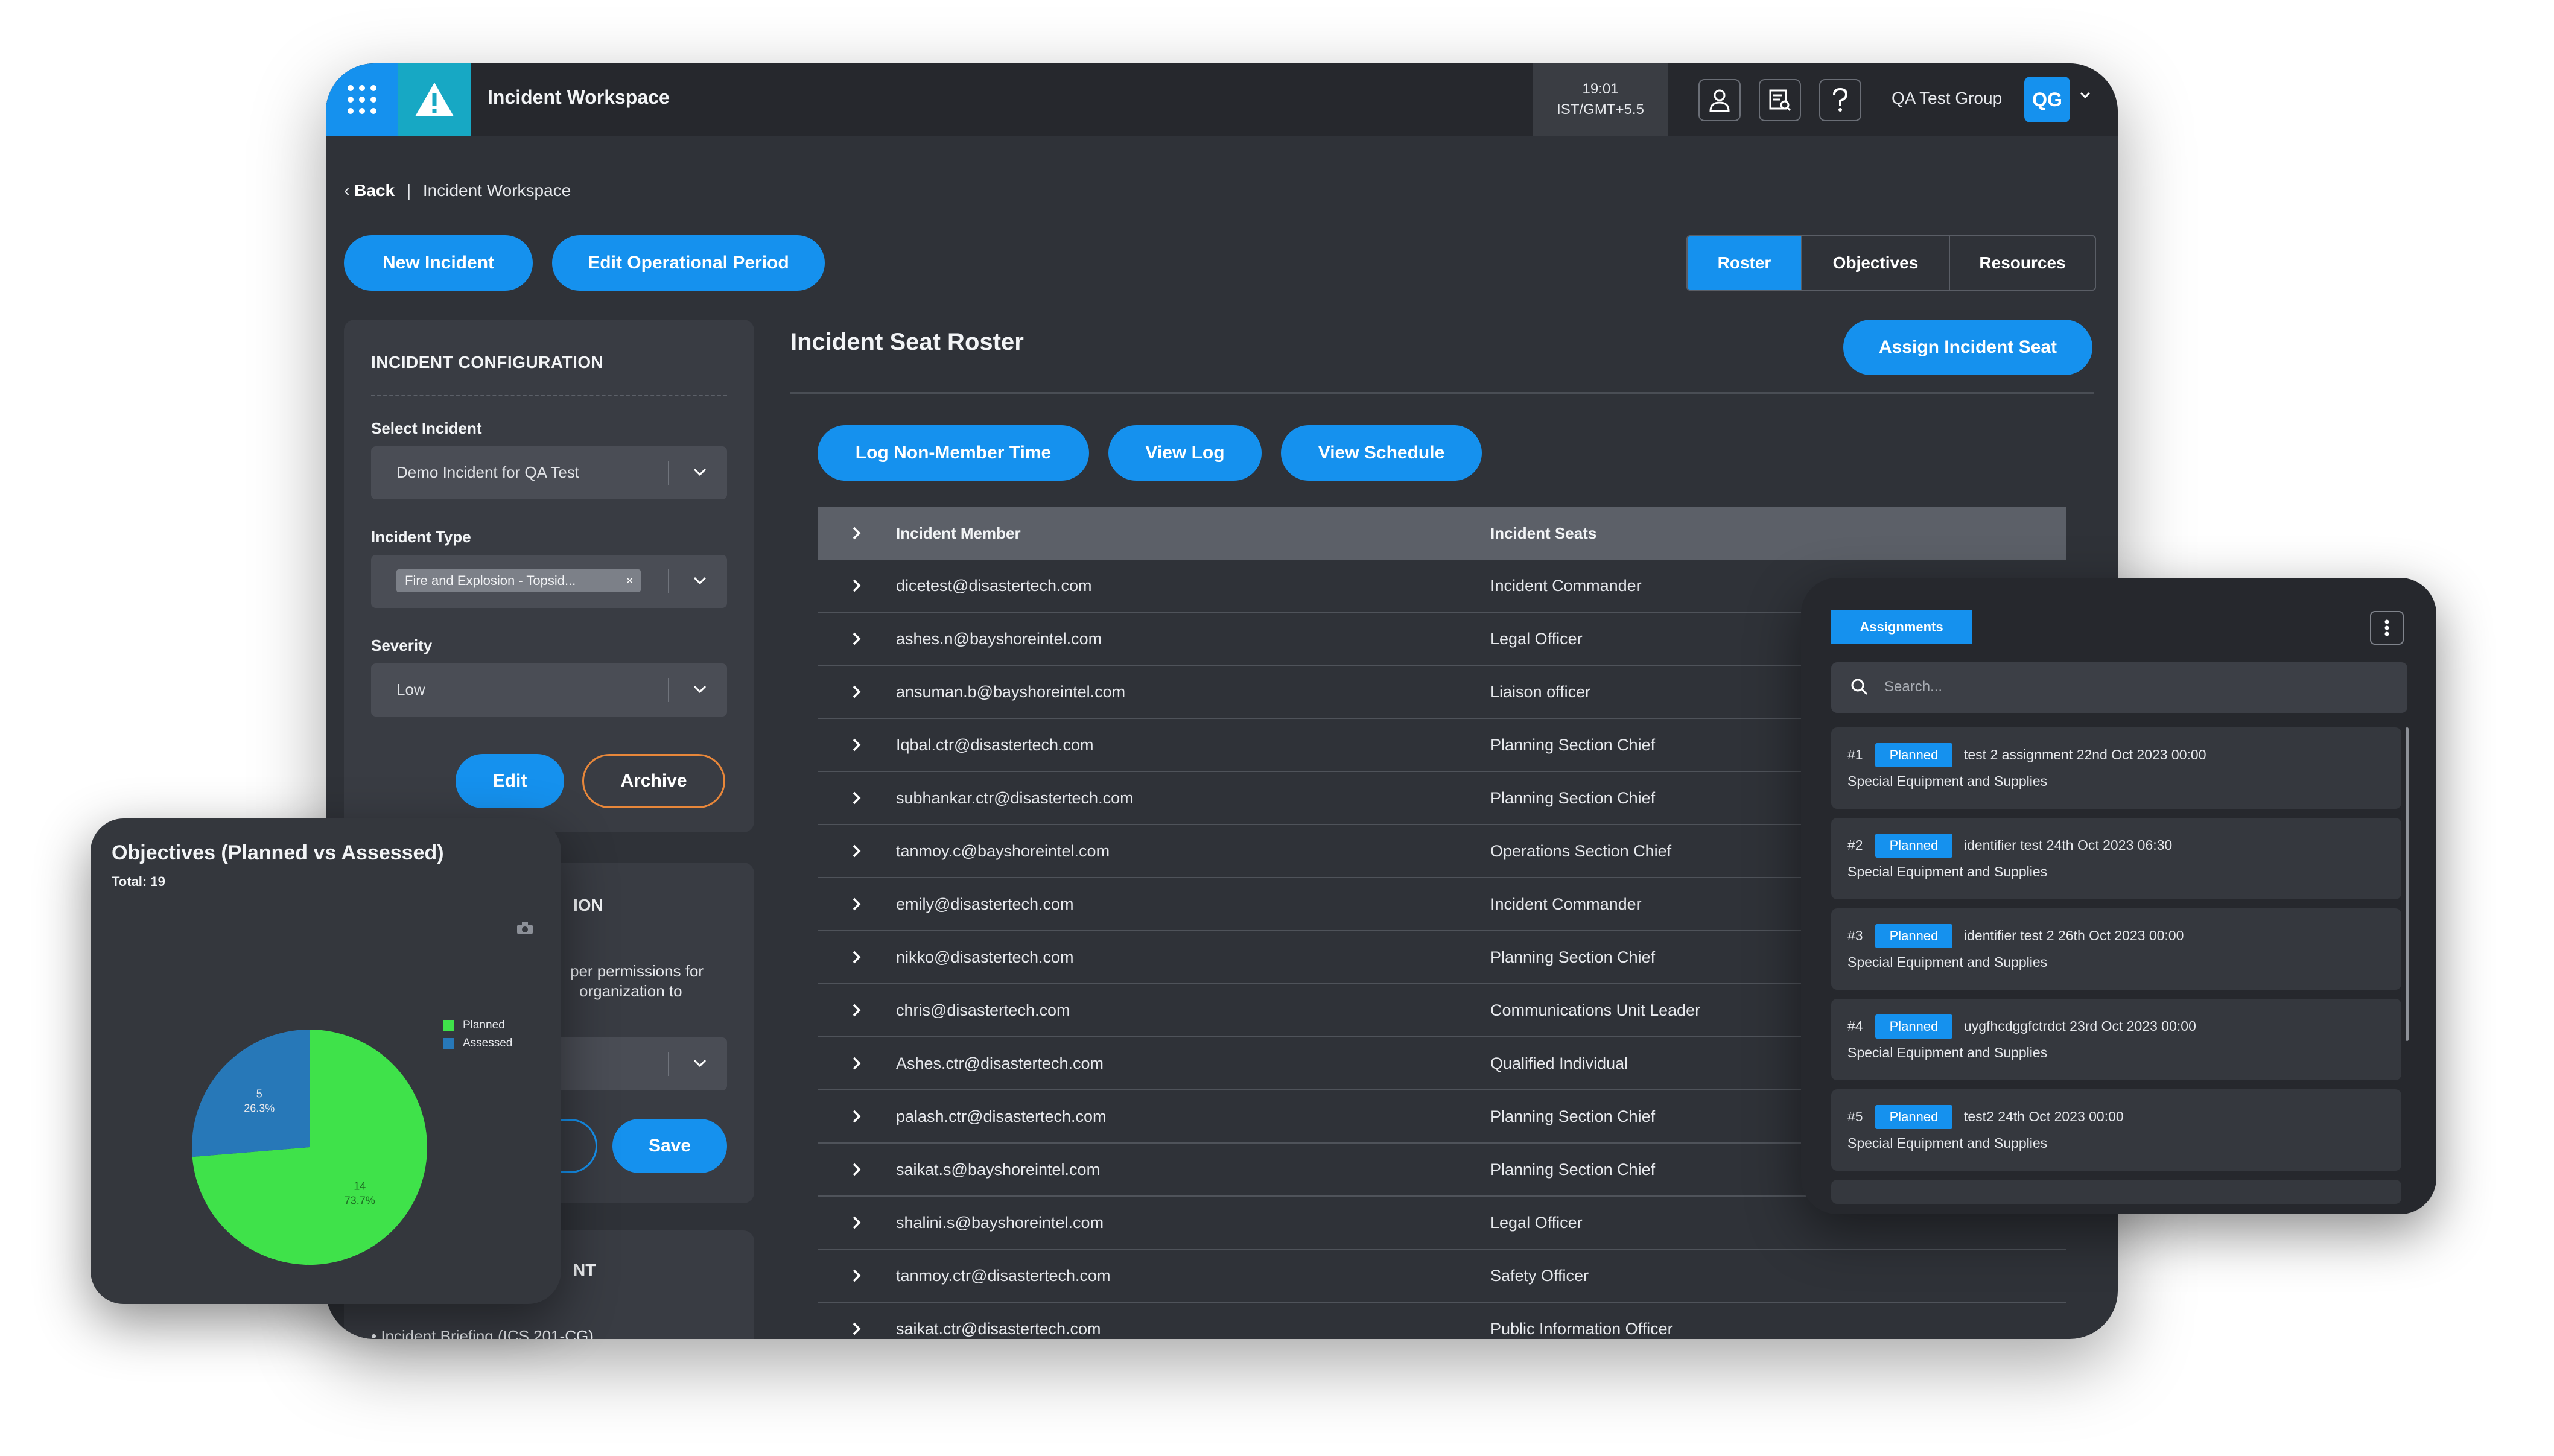  I want to click on report-icon, so click(1780, 100).